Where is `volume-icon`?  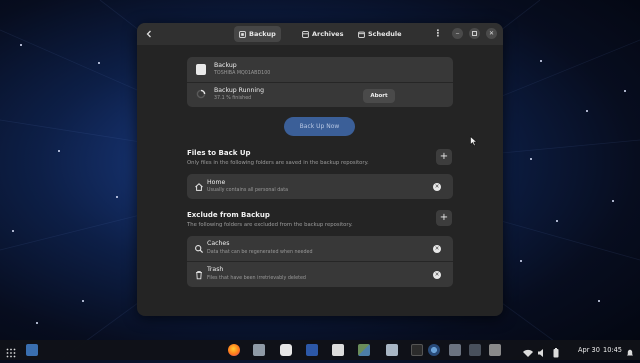
volume-icon is located at coordinates (542, 350).